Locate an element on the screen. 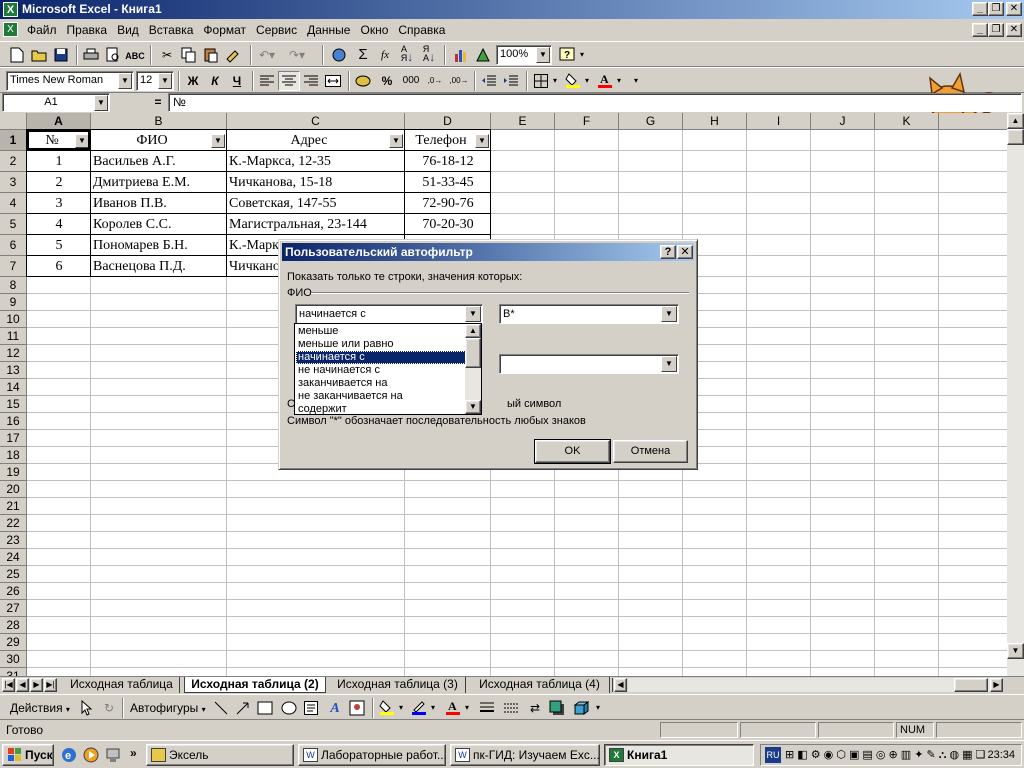 Image resolution: width=1024 pixels, height=768 pixels. column-header: J is located at coordinates (843, 121).